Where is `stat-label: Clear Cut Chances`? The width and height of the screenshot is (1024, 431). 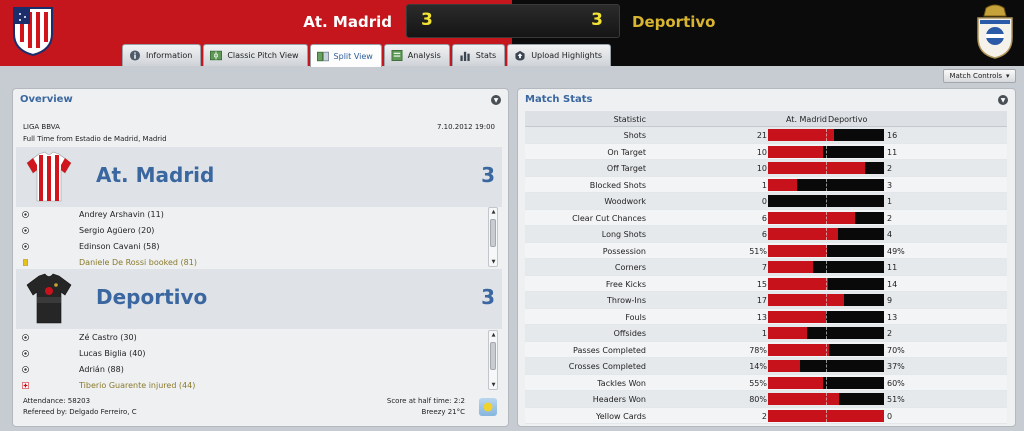 stat-label: Clear Cut Chances is located at coordinates (609, 218).